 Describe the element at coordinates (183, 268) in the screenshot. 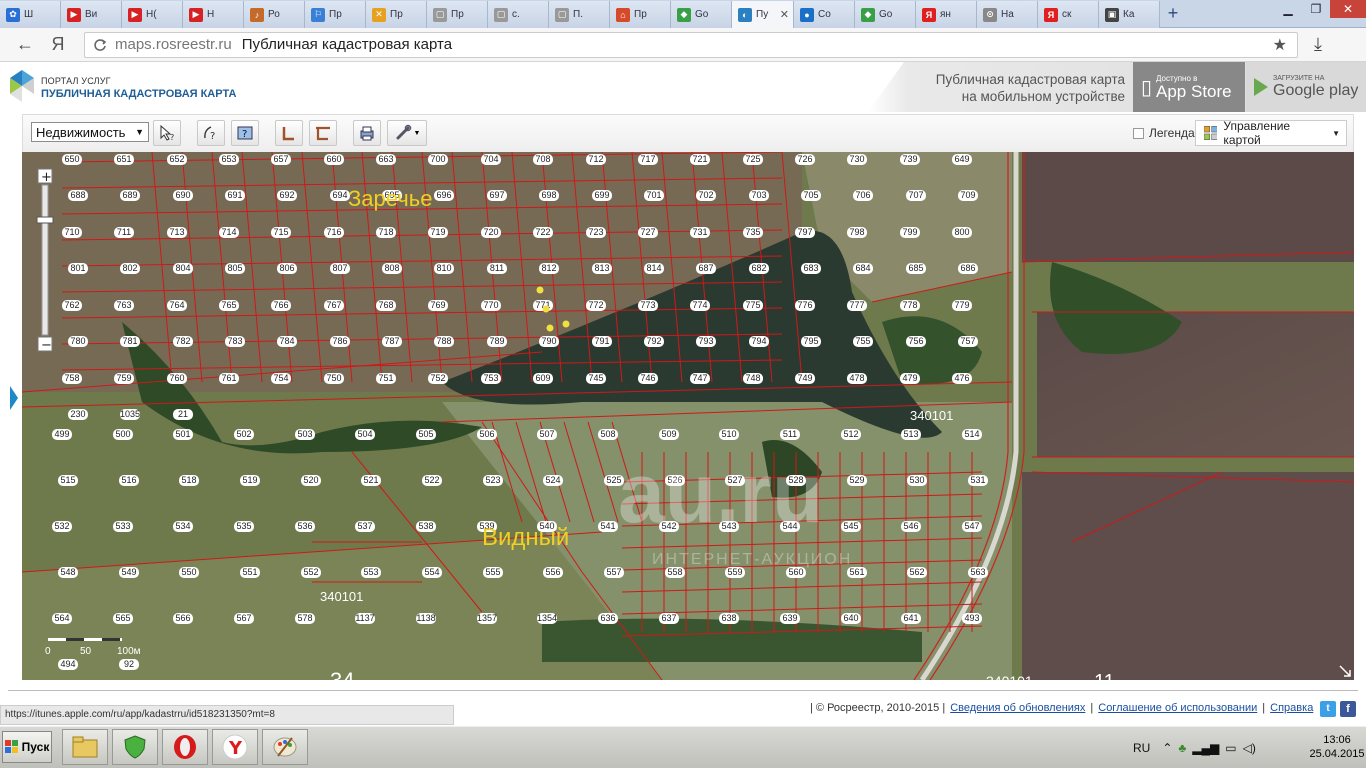

I see `parcel-label: 804` at that location.